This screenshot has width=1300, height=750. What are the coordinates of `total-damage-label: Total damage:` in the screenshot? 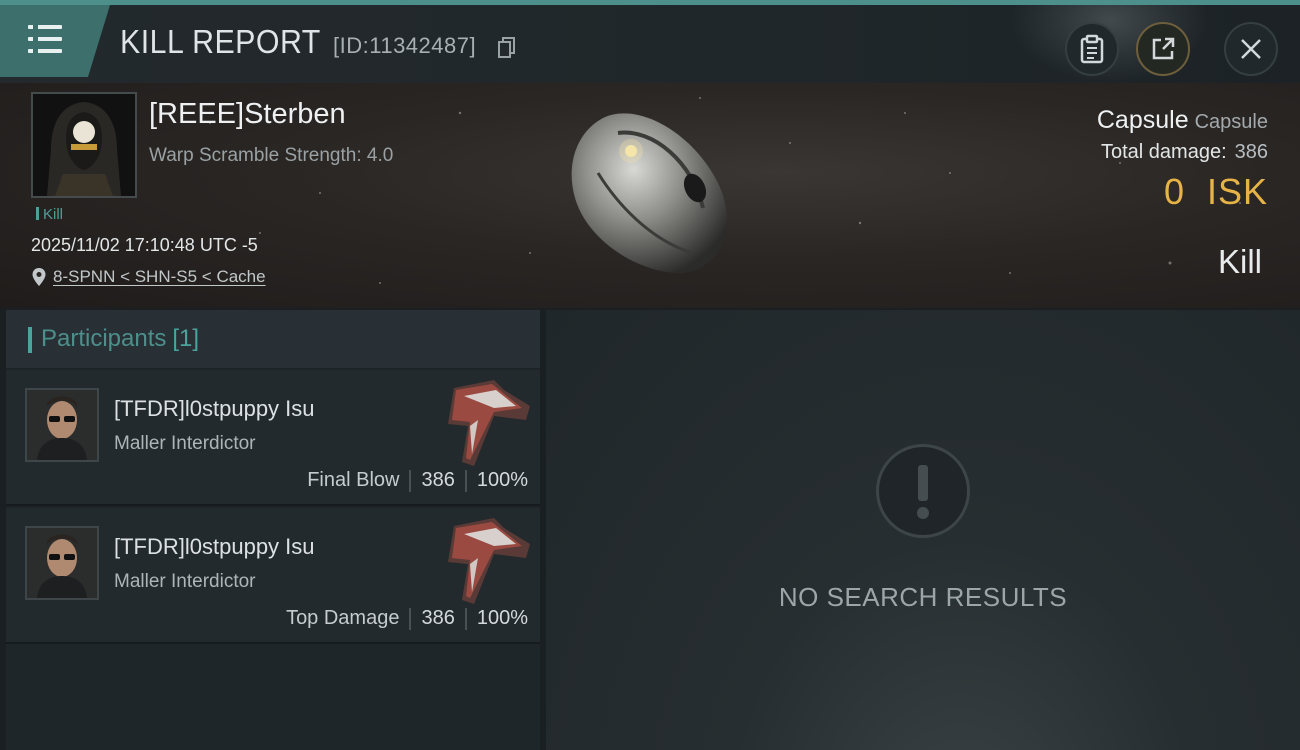 It's located at (1163, 152).